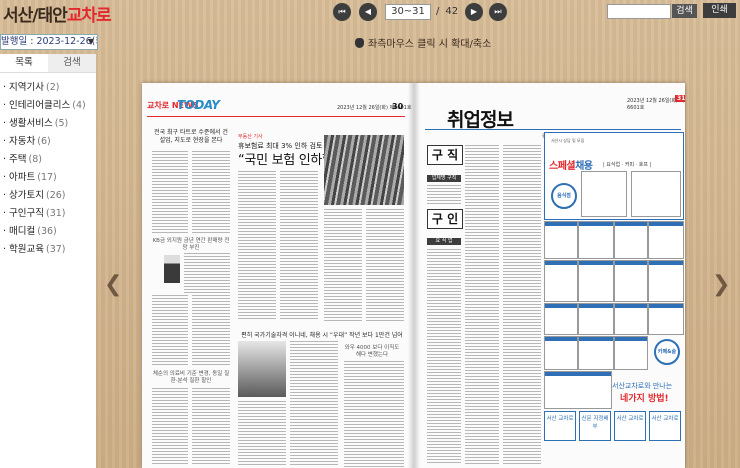 The width and height of the screenshot is (740, 468). What do you see at coordinates (19, 141) in the screenshot?
I see `category-label: · 자동차` at bounding box center [19, 141].